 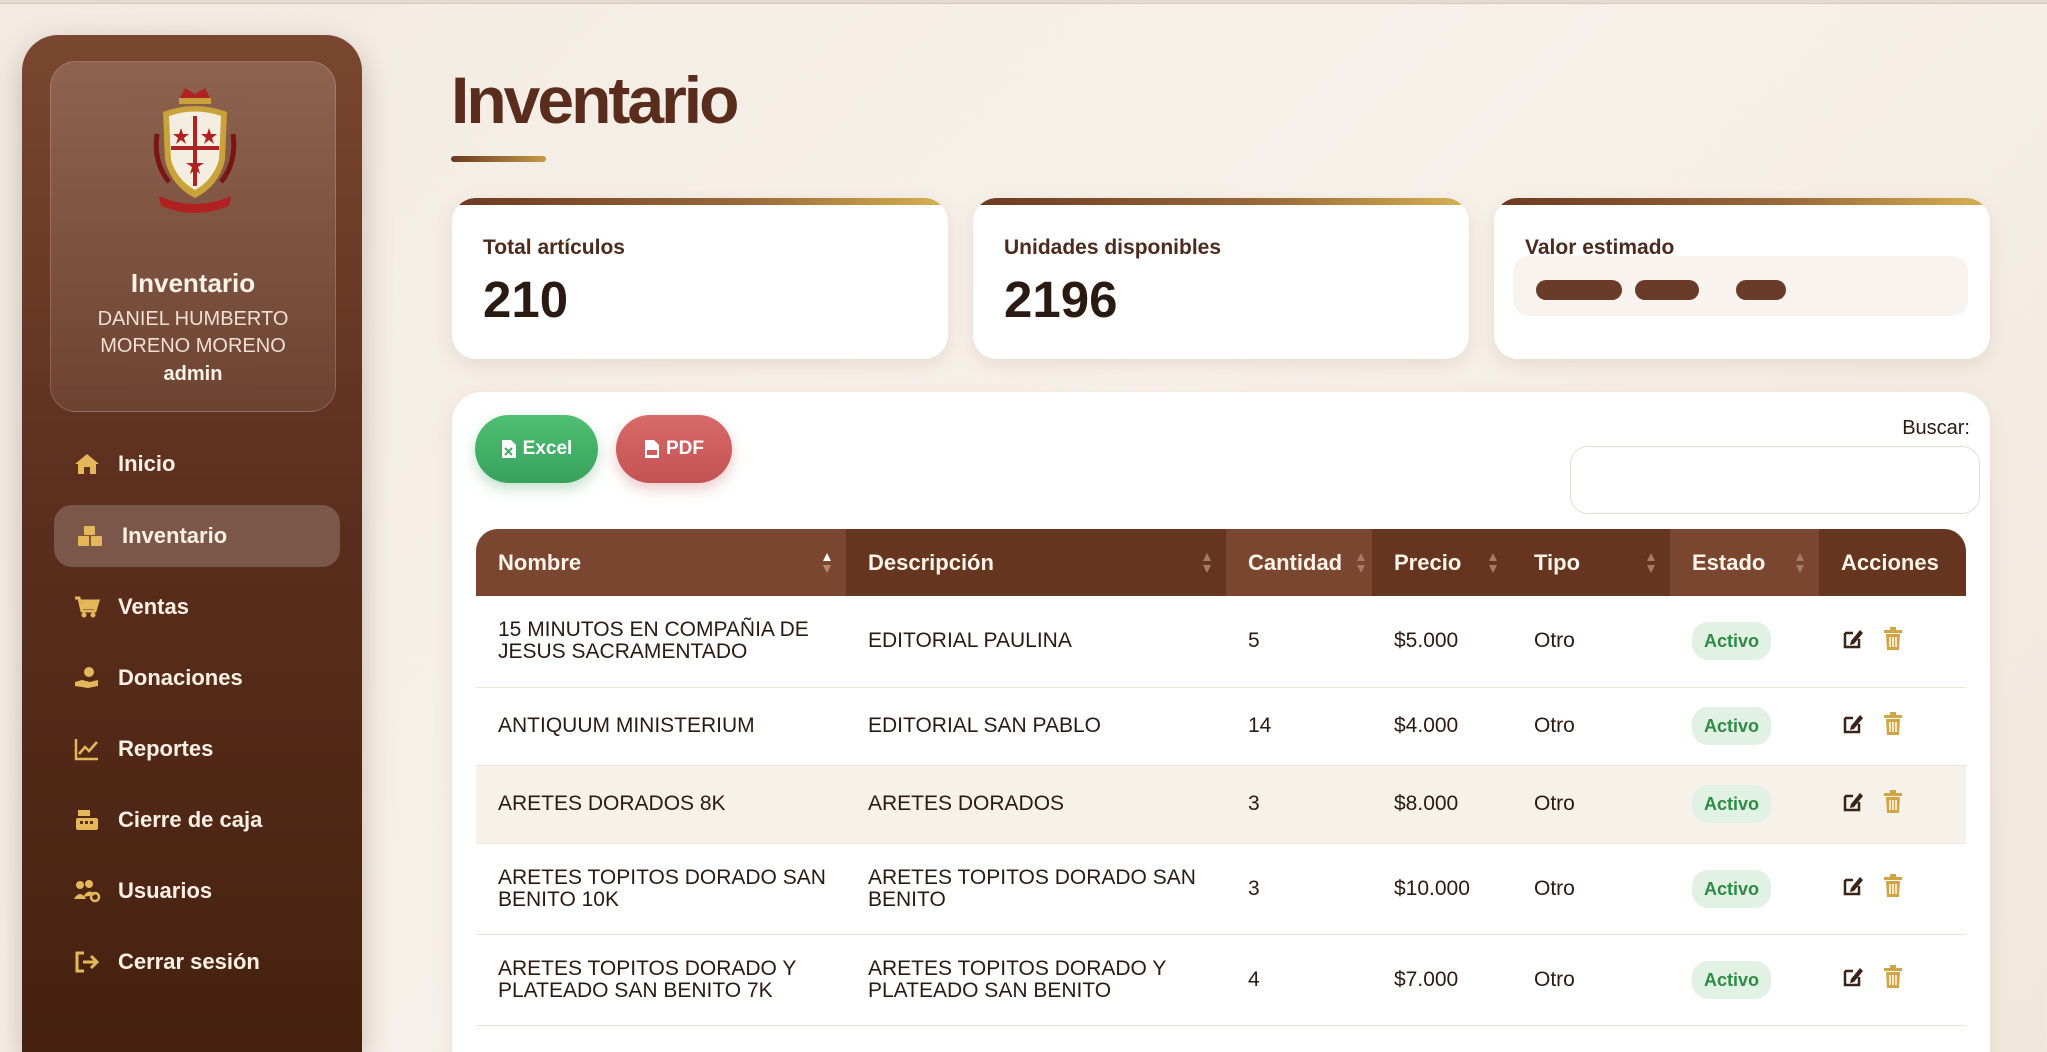 I want to click on excel-label: Excel, so click(x=547, y=448).